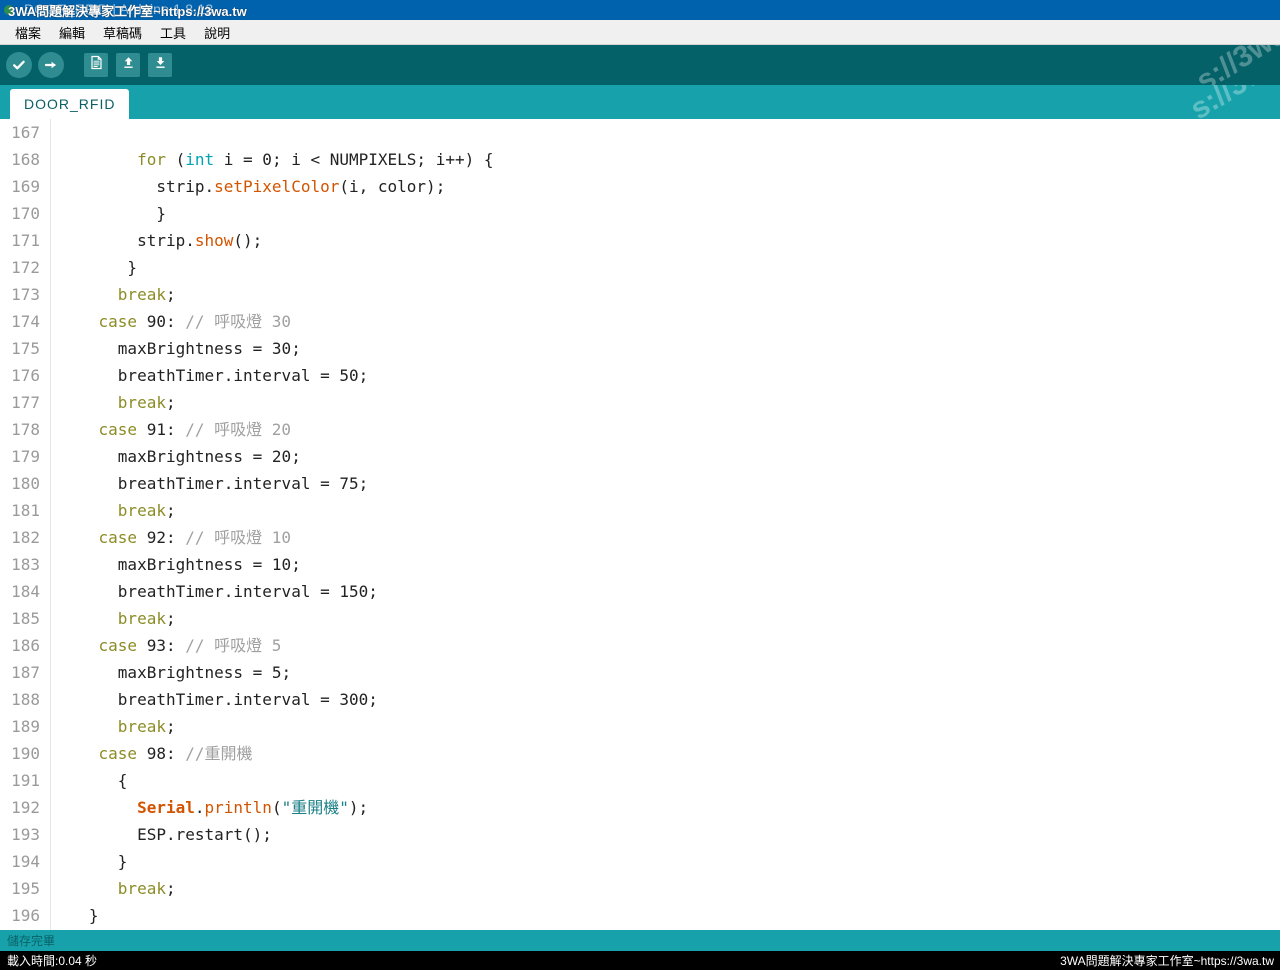 Image resolution: width=1280 pixels, height=977 pixels. What do you see at coordinates (25, 348) in the screenshot?
I see `line-number: 175` at bounding box center [25, 348].